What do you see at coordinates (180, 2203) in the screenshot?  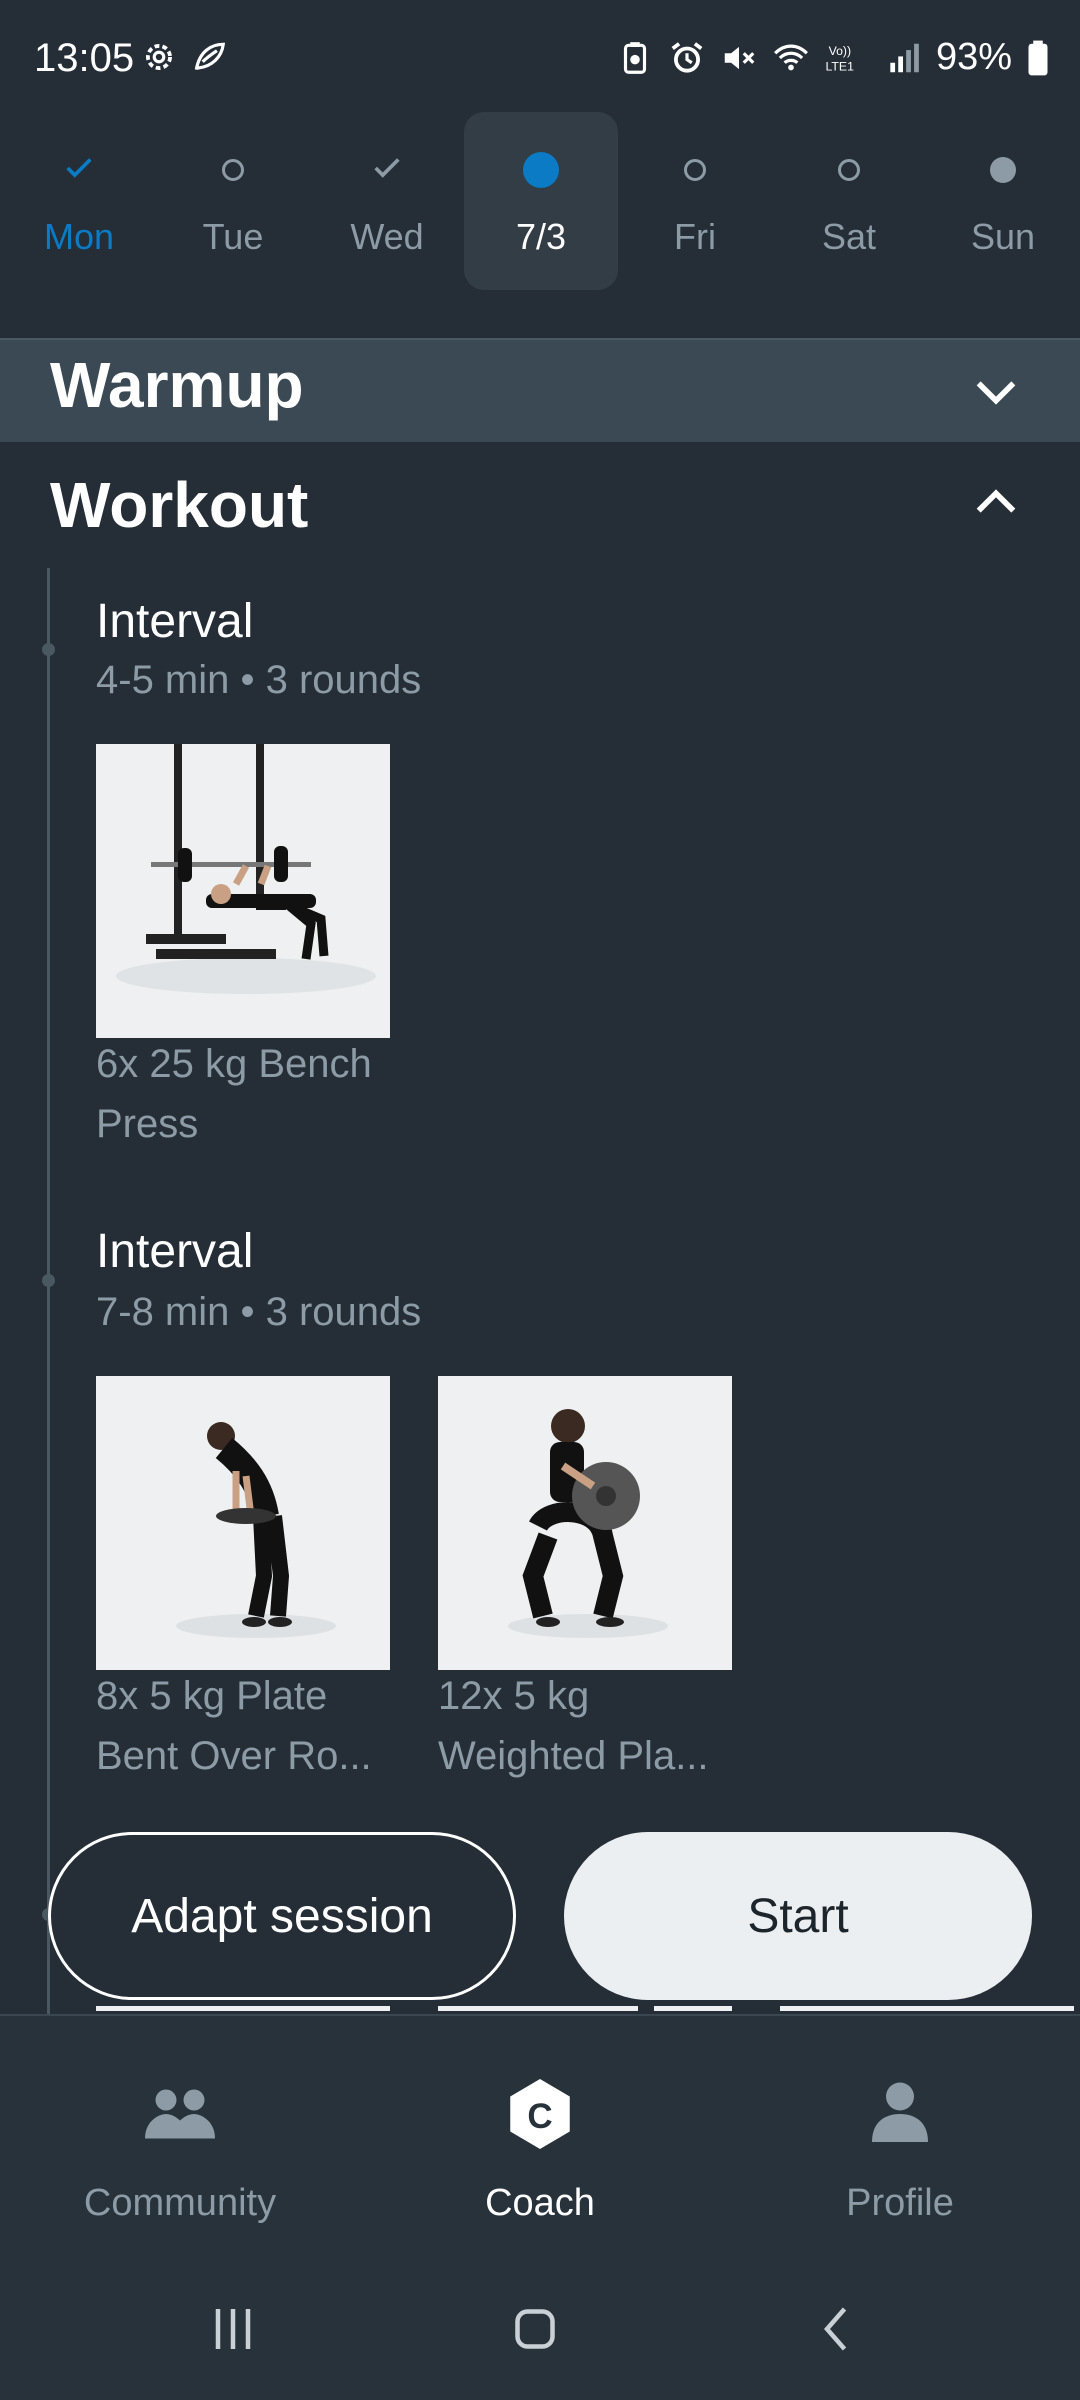 I see `nav-label: Community` at bounding box center [180, 2203].